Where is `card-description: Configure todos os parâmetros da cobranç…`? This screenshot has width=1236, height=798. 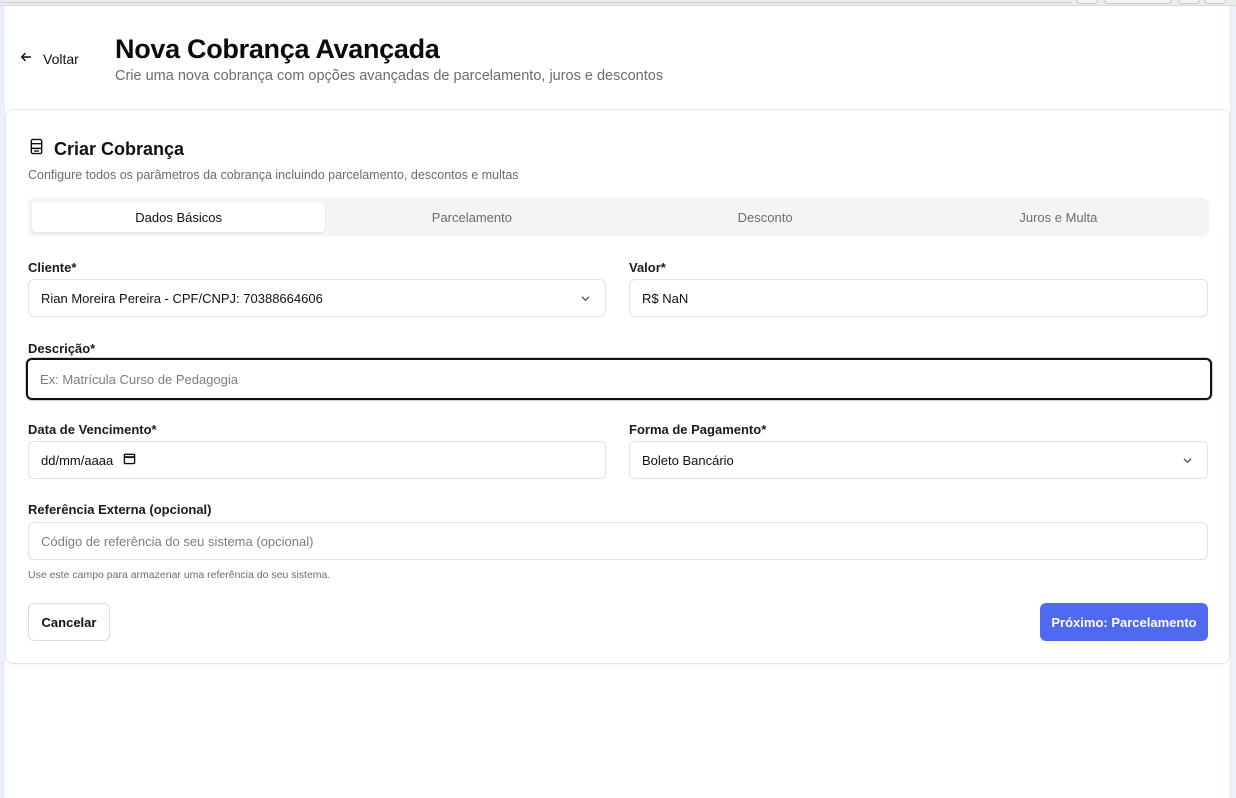 card-description: Configure todos os parâmetros da cobranç… is located at coordinates (273, 175).